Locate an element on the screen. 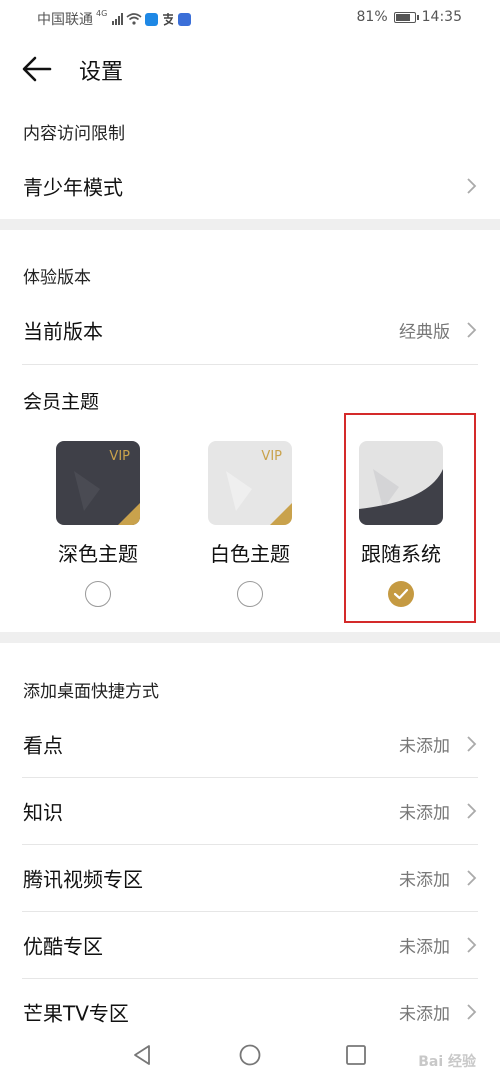 The width and height of the screenshot is (500, 1083). section-label-experience: 体验版本 is located at coordinates (57, 278).